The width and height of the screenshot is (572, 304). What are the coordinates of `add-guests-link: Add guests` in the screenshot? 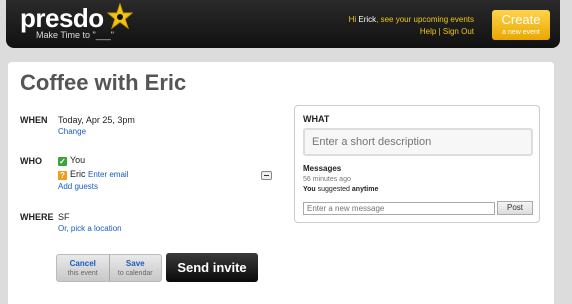 It's located at (78, 186).